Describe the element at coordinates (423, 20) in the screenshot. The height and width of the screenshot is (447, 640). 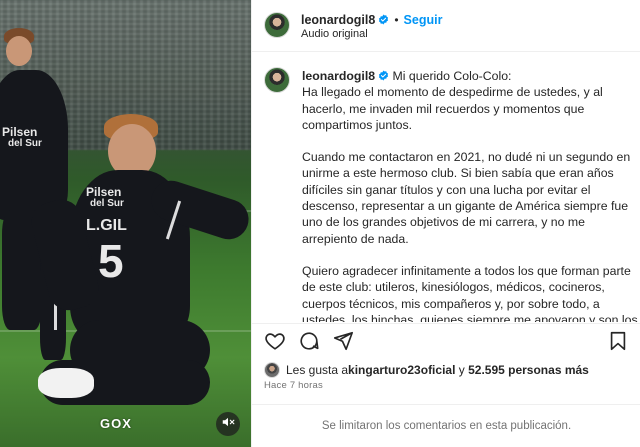
I see `follow-button: Seguir` at that location.